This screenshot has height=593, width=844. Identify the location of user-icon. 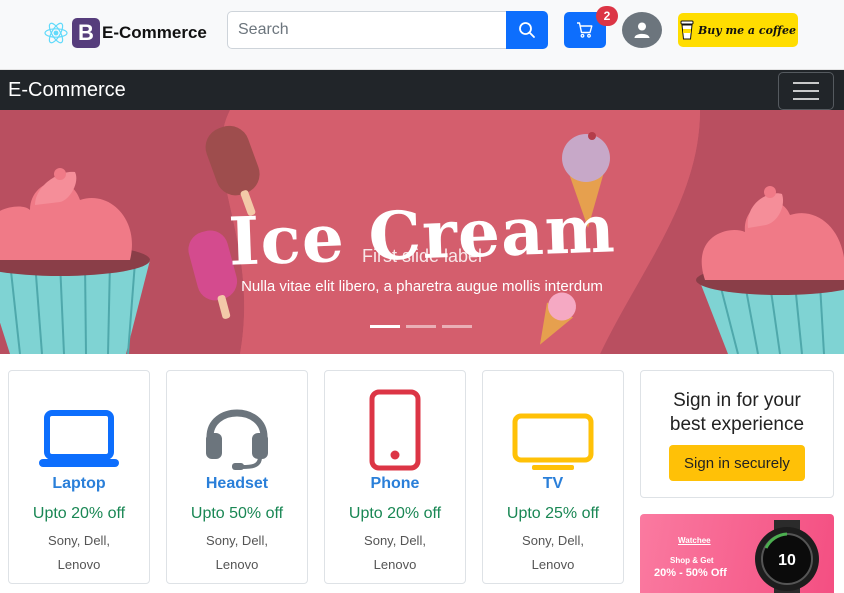
(642, 30).